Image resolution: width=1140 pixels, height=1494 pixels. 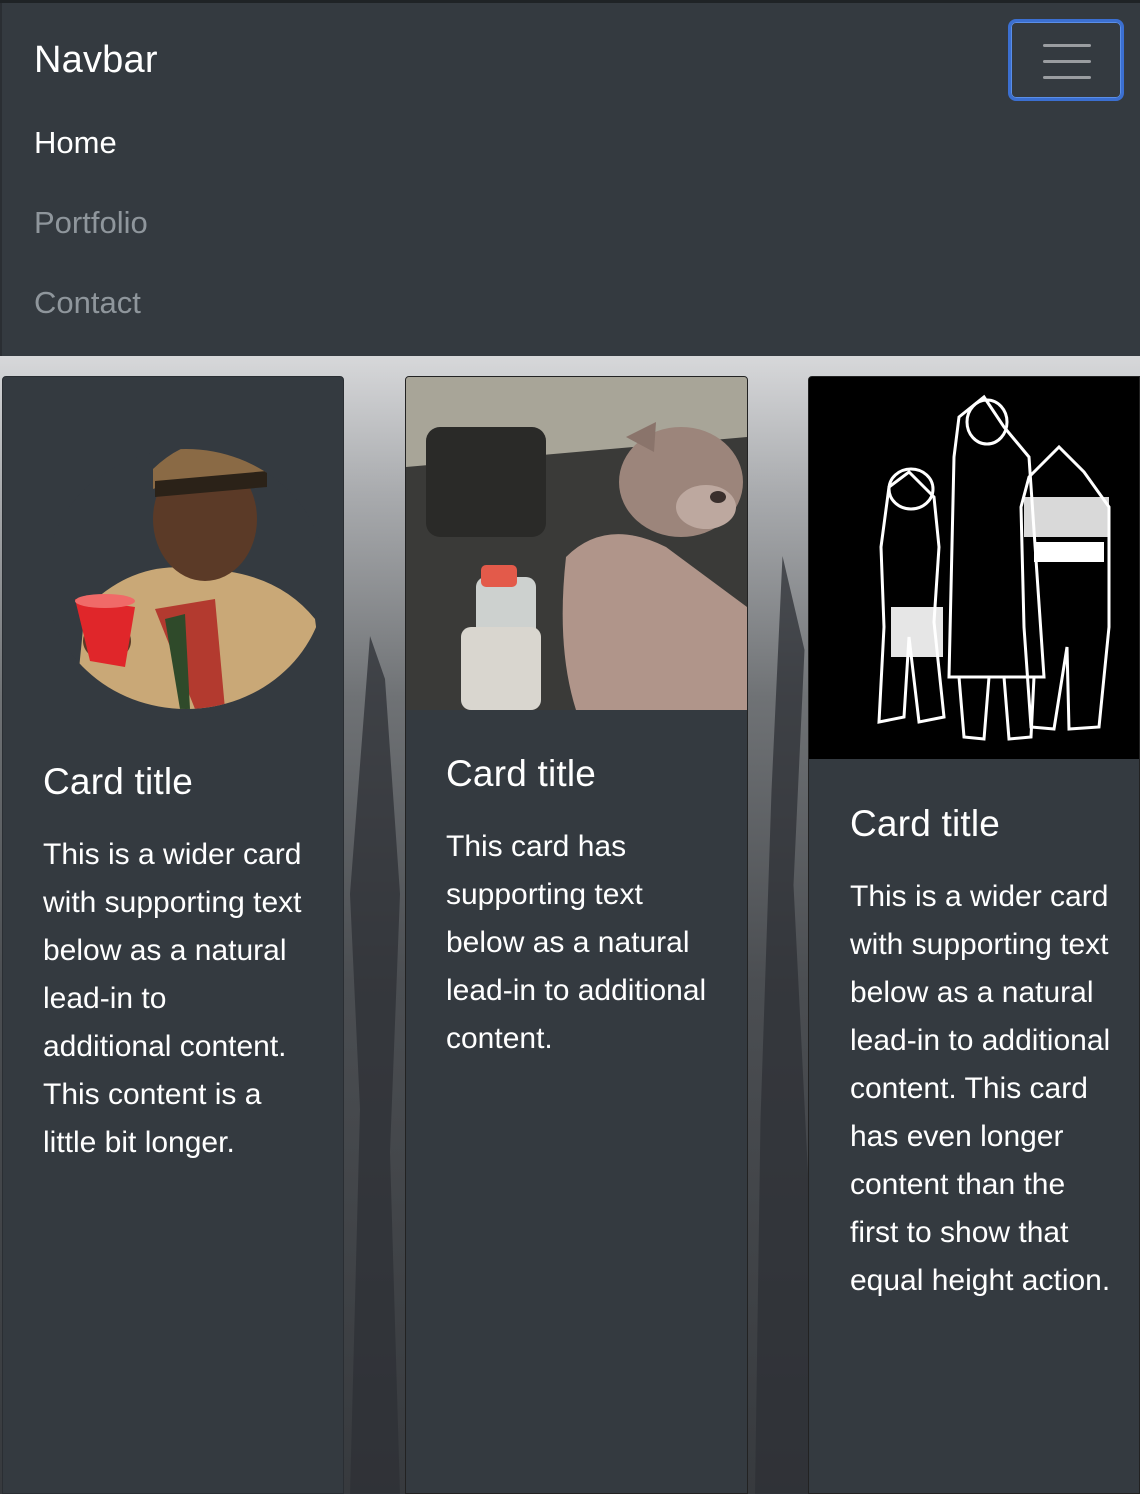 I want to click on card-image-dog, so click(x=576, y=543).